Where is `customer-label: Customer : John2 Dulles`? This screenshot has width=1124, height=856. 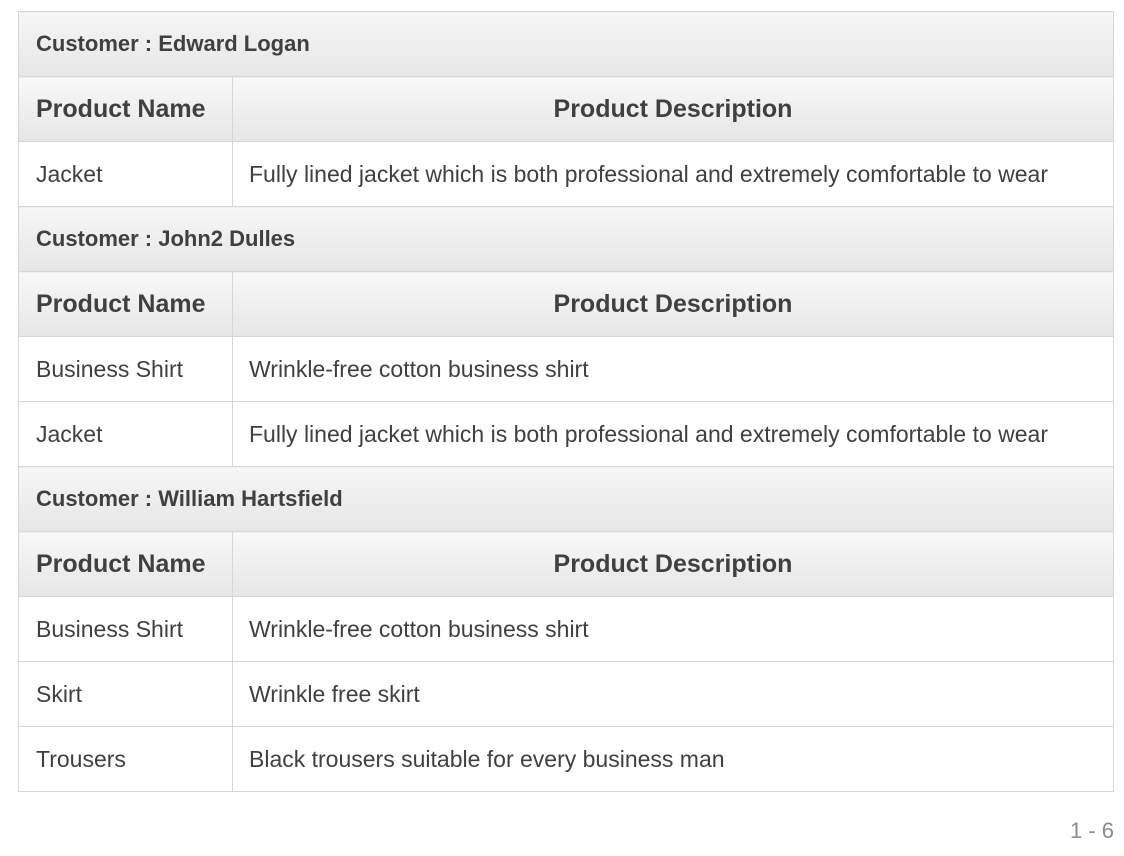
customer-label: Customer : John2 Dulles is located at coordinates (566, 239).